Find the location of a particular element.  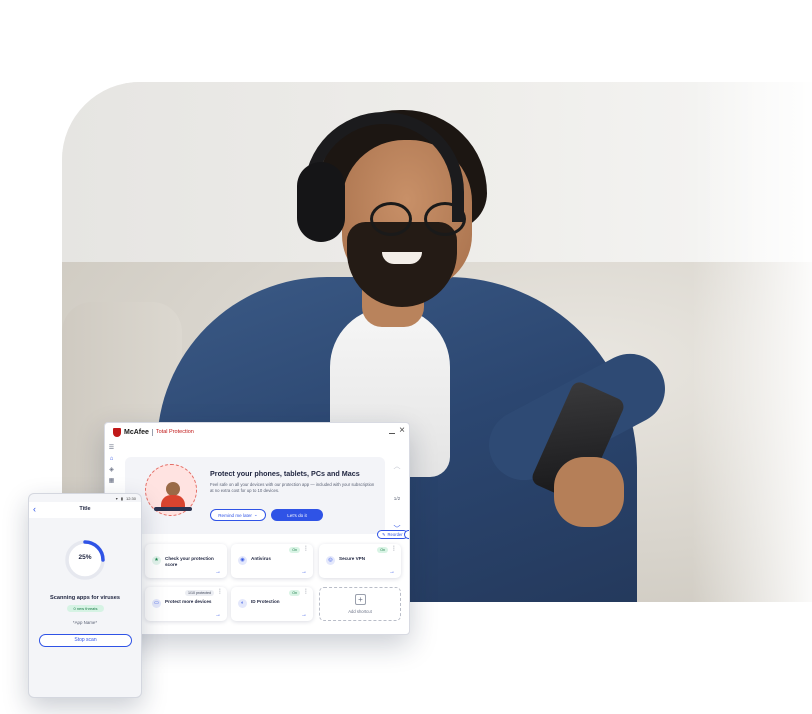

tile-label: Protect more devices is located at coordinates (188, 601).